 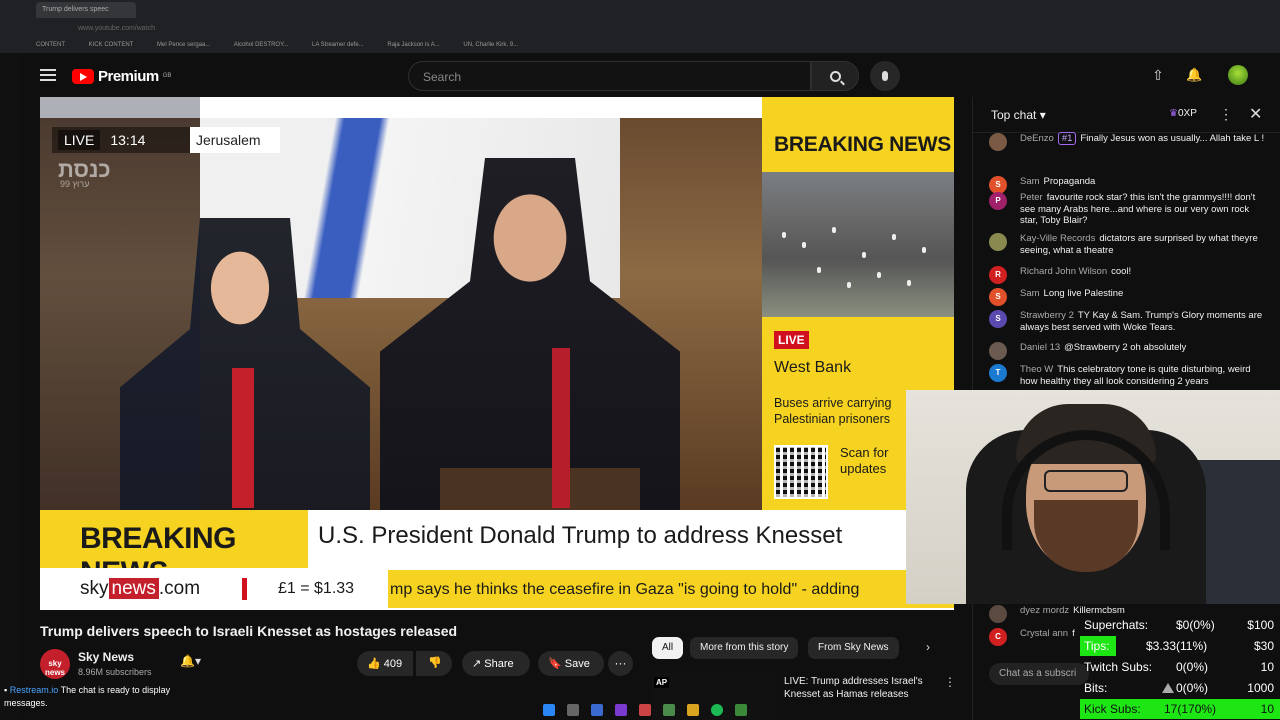 What do you see at coordinates (549, 710) in the screenshot?
I see `start-icon` at bounding box center [549, 710].